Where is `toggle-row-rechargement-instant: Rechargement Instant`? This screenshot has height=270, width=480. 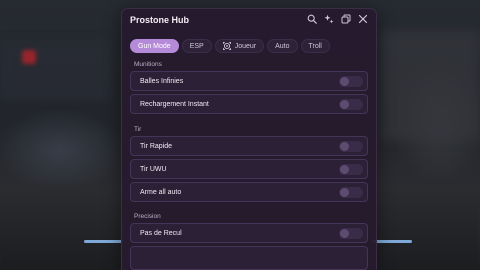 toggle-row-rechargement-instant: Rechargement Instant is located at coordinates (249, 104).